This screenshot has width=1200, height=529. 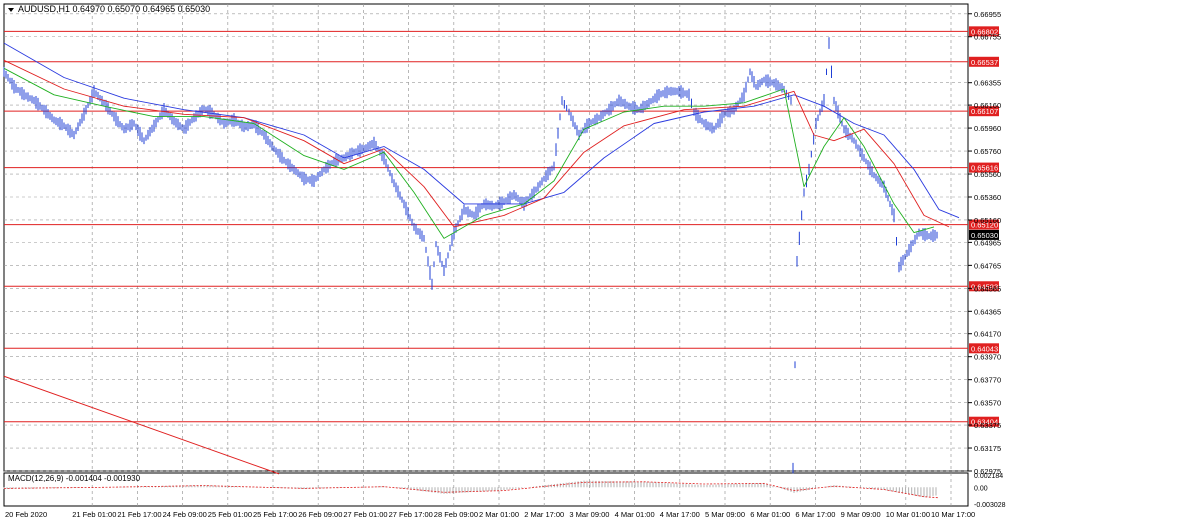 What do you see at coordinates (275, 514) in the screenshot?
I see `x-tick-label: 25 Feb 17:00` at bounding box center [275, 514].